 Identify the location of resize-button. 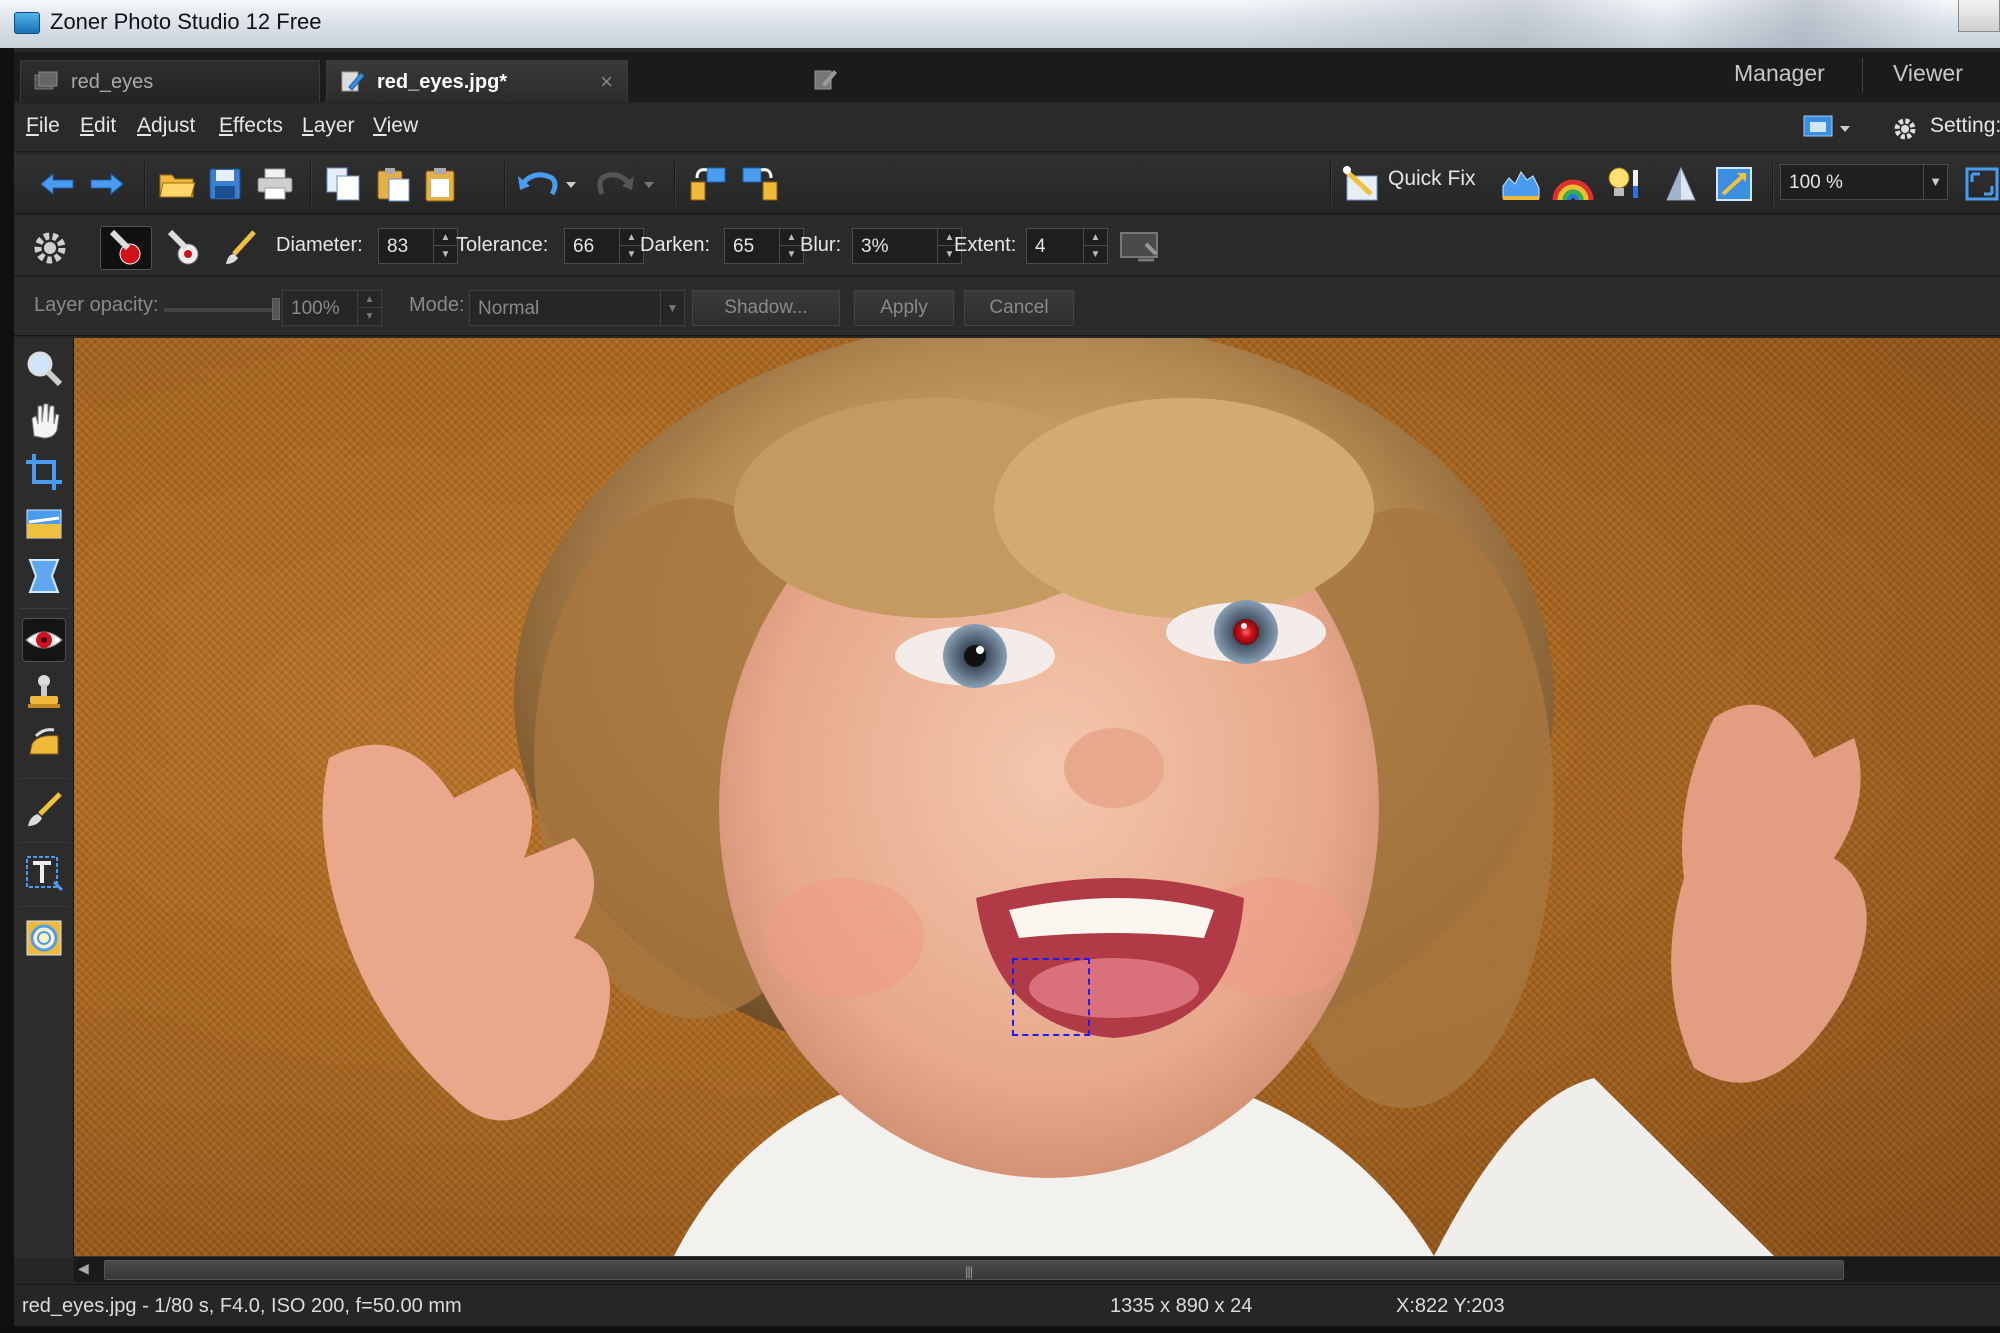
(1735, 184).